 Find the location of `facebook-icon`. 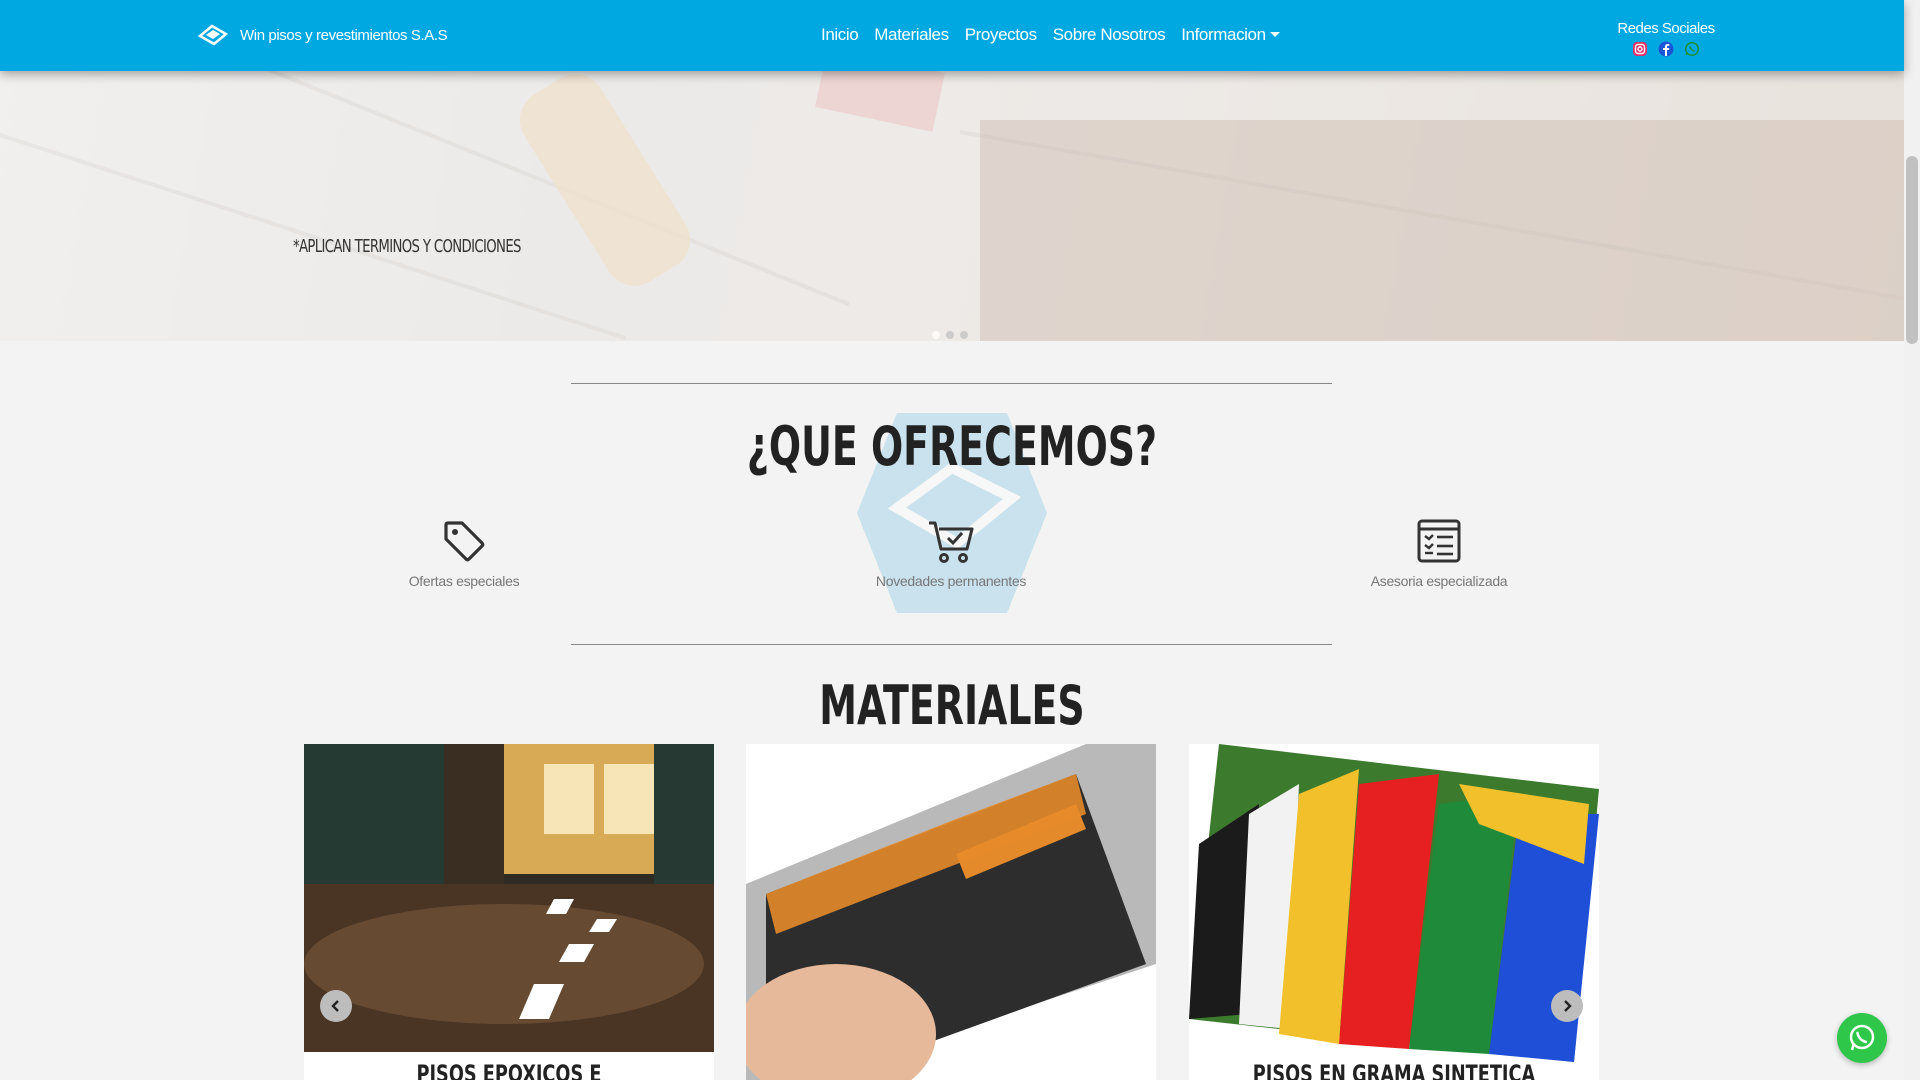

facebook-icon is located at coordinates (1666, 49).